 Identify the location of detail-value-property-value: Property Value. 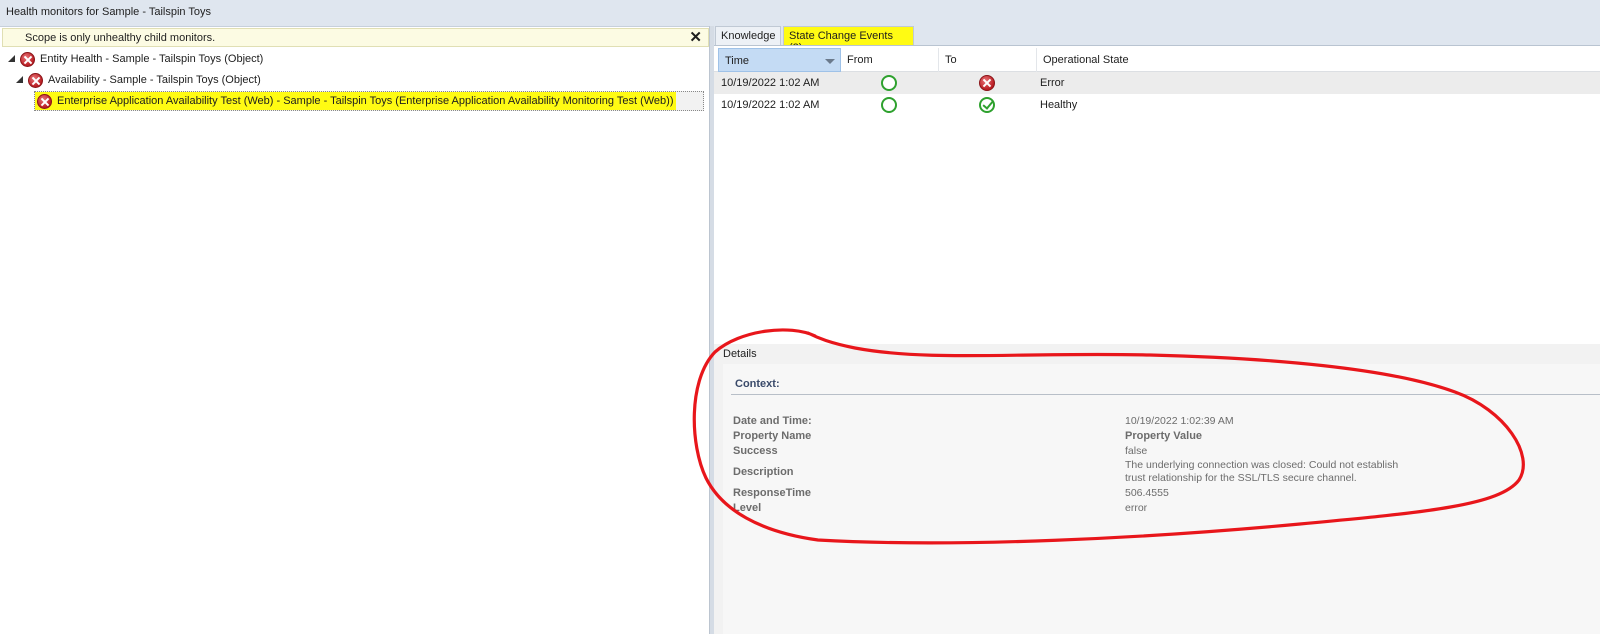
(1164, 436).